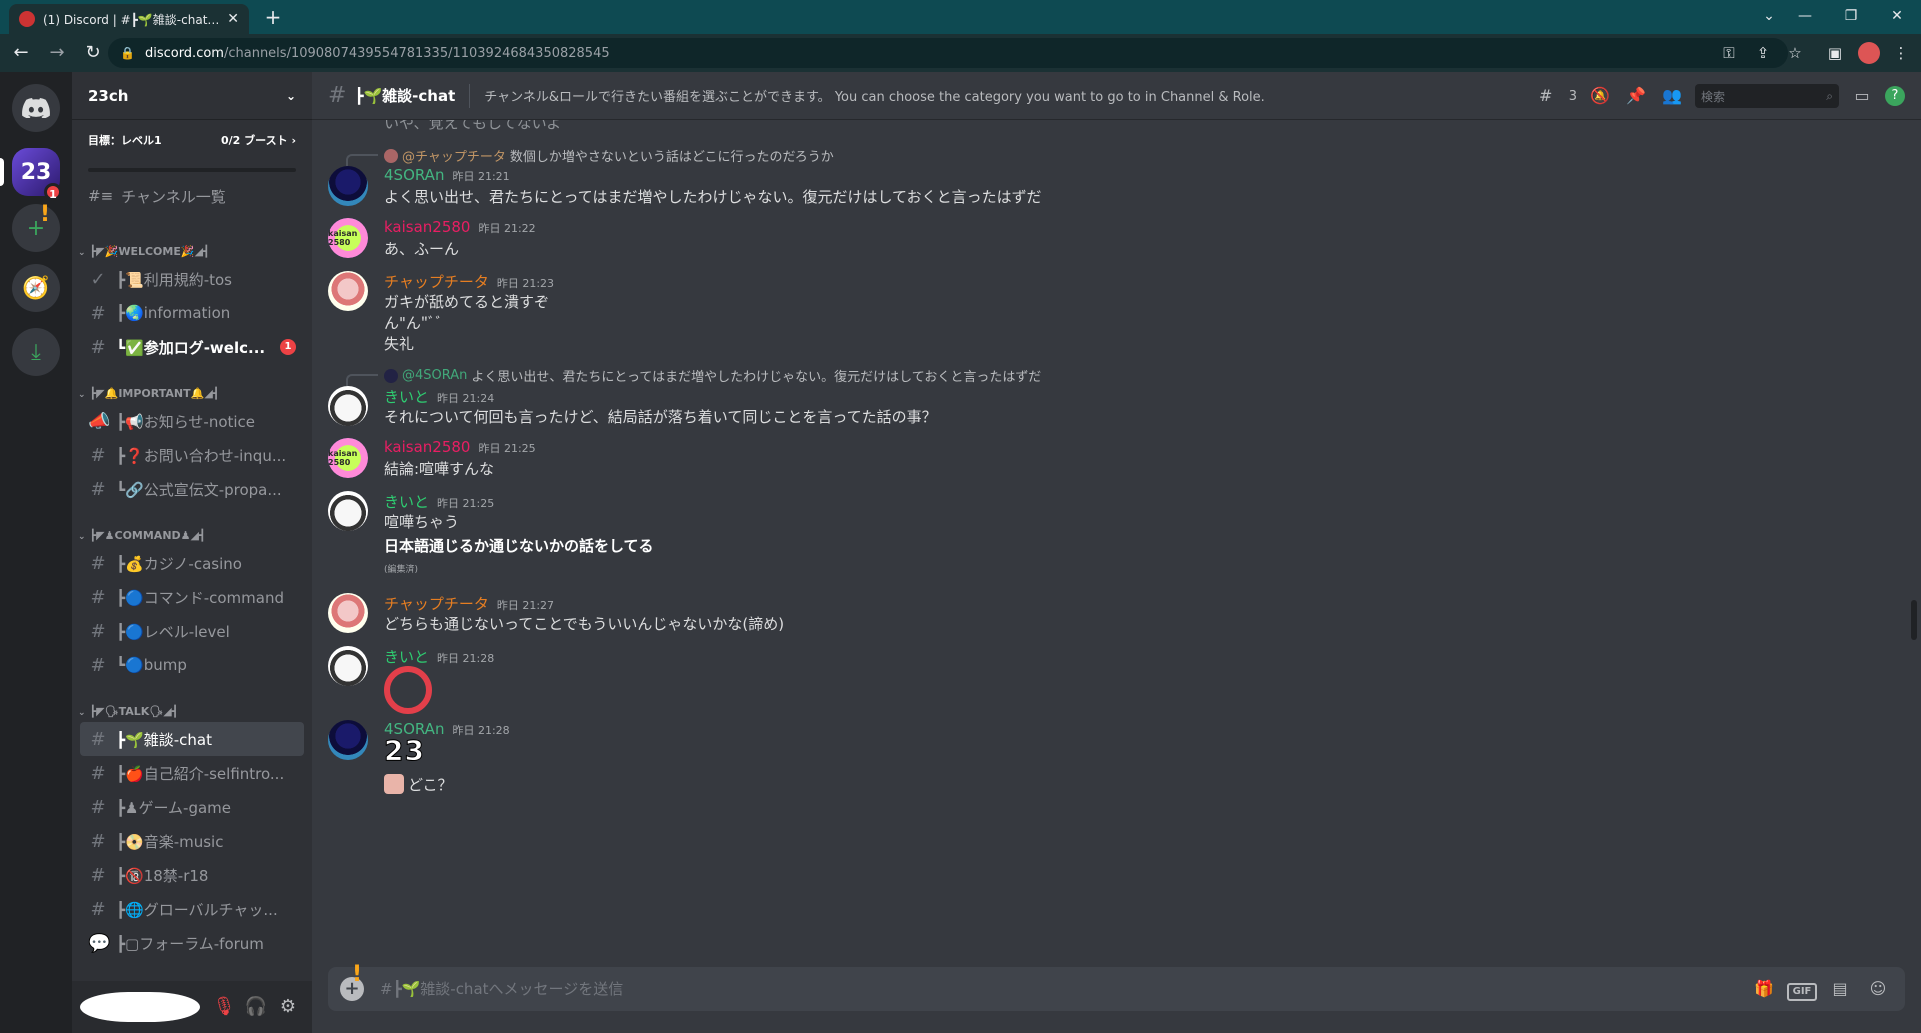 Image resolution: width=1921 pixels, height=1033 pixels. What do you see at coordinates (525, 605) in the screenshot?
I see `message-timestamp: 昨日 21:27` at bounding box center [525, 605].